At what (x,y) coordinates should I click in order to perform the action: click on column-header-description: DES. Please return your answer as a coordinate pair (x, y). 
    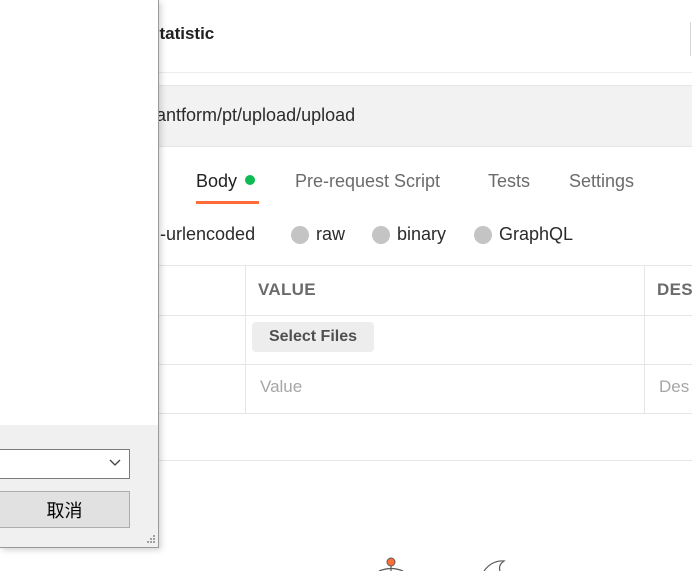
    Looking at the image, I should click on (674, 289).